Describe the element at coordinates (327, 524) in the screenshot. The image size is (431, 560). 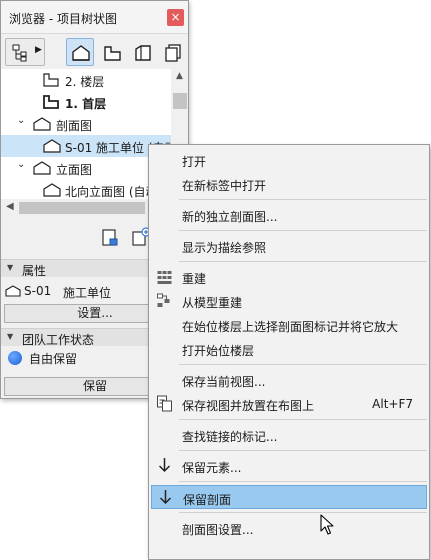
I see `mouse-cursor-icon` at that location.